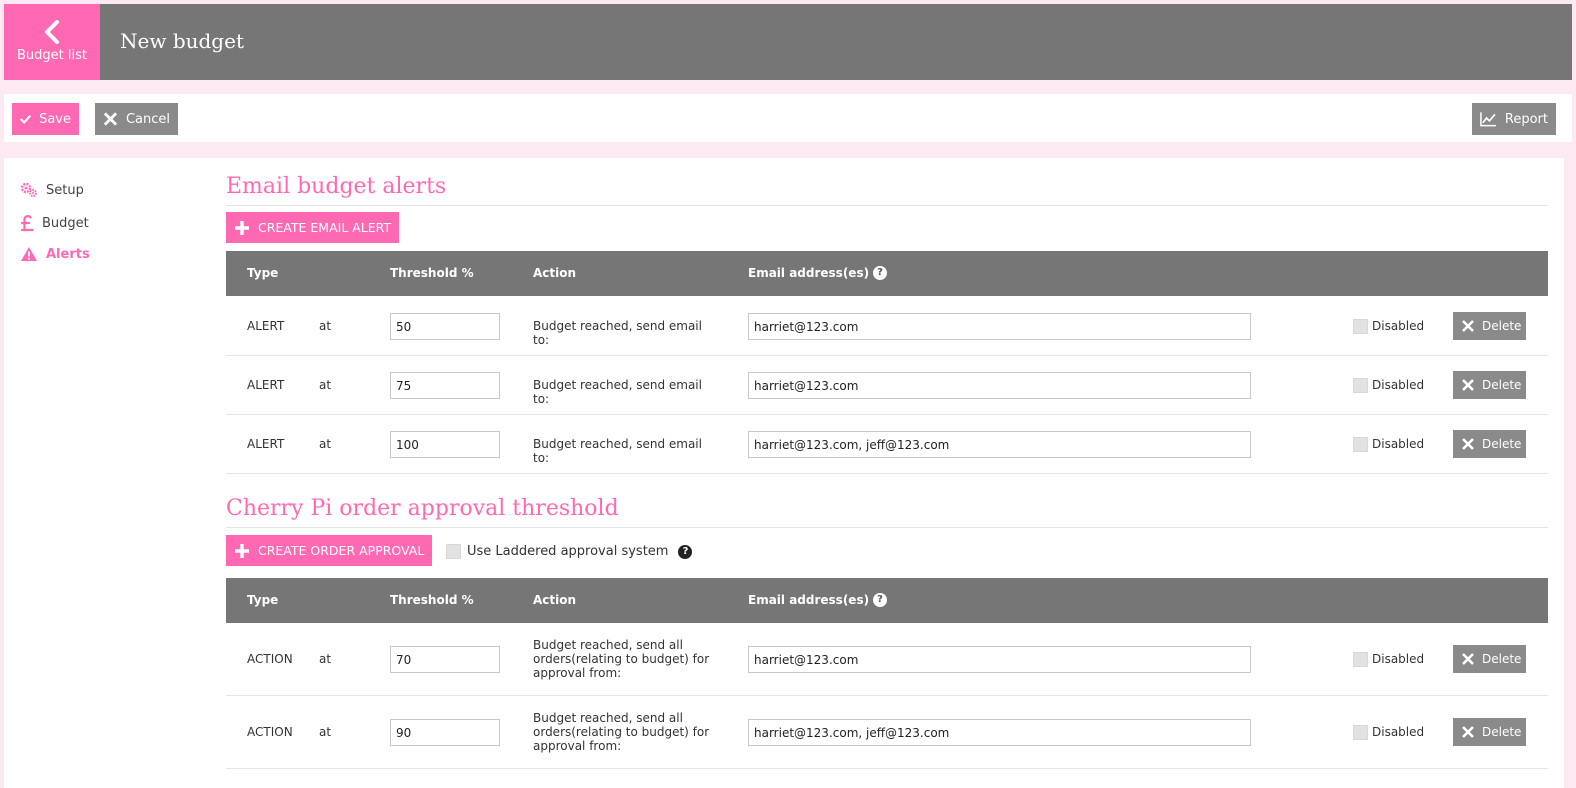 The height and width of the screenshot is (788, 1576). What do you see at coordinates (341, 550) in the screenshot?
I see `create-order-approval-label: CREATE ORDER APPROVAL` at bounding box center [341, 550].